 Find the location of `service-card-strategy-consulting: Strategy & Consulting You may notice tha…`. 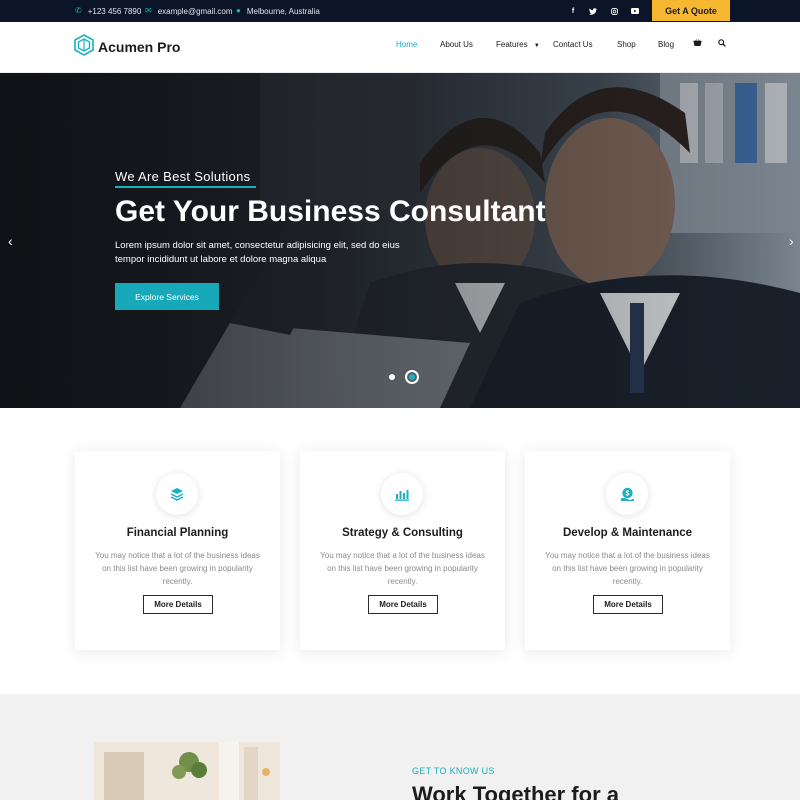

service-card-strategy-consulting: Strategy & Consulting You may notice tha… is located at coordinates (402, 550).